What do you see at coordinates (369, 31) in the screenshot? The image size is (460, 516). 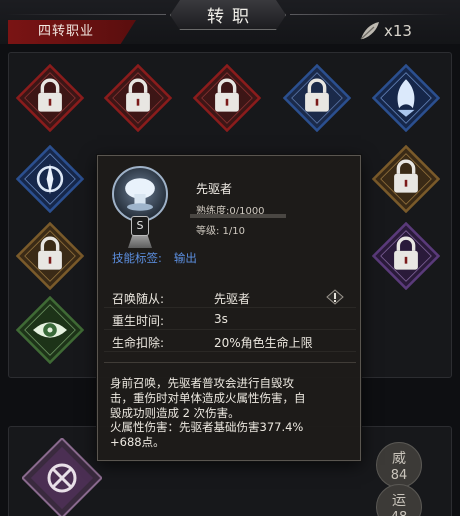 I see `feather-icon` at bounding box center [369, 31].